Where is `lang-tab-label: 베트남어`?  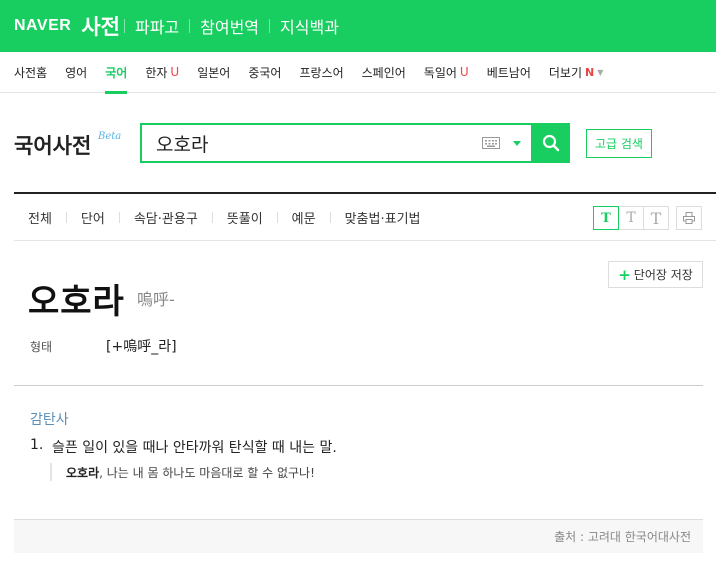 lang-tab-label: 베트남어 is located at coordinates (508, 72).